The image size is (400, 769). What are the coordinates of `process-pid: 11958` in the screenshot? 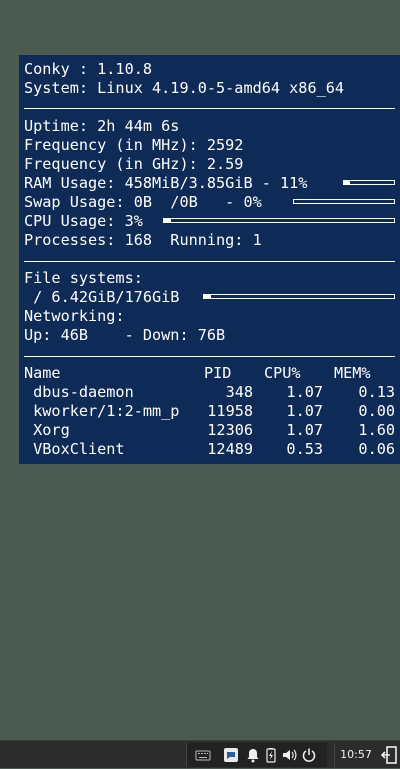 It's located at (230, 411).